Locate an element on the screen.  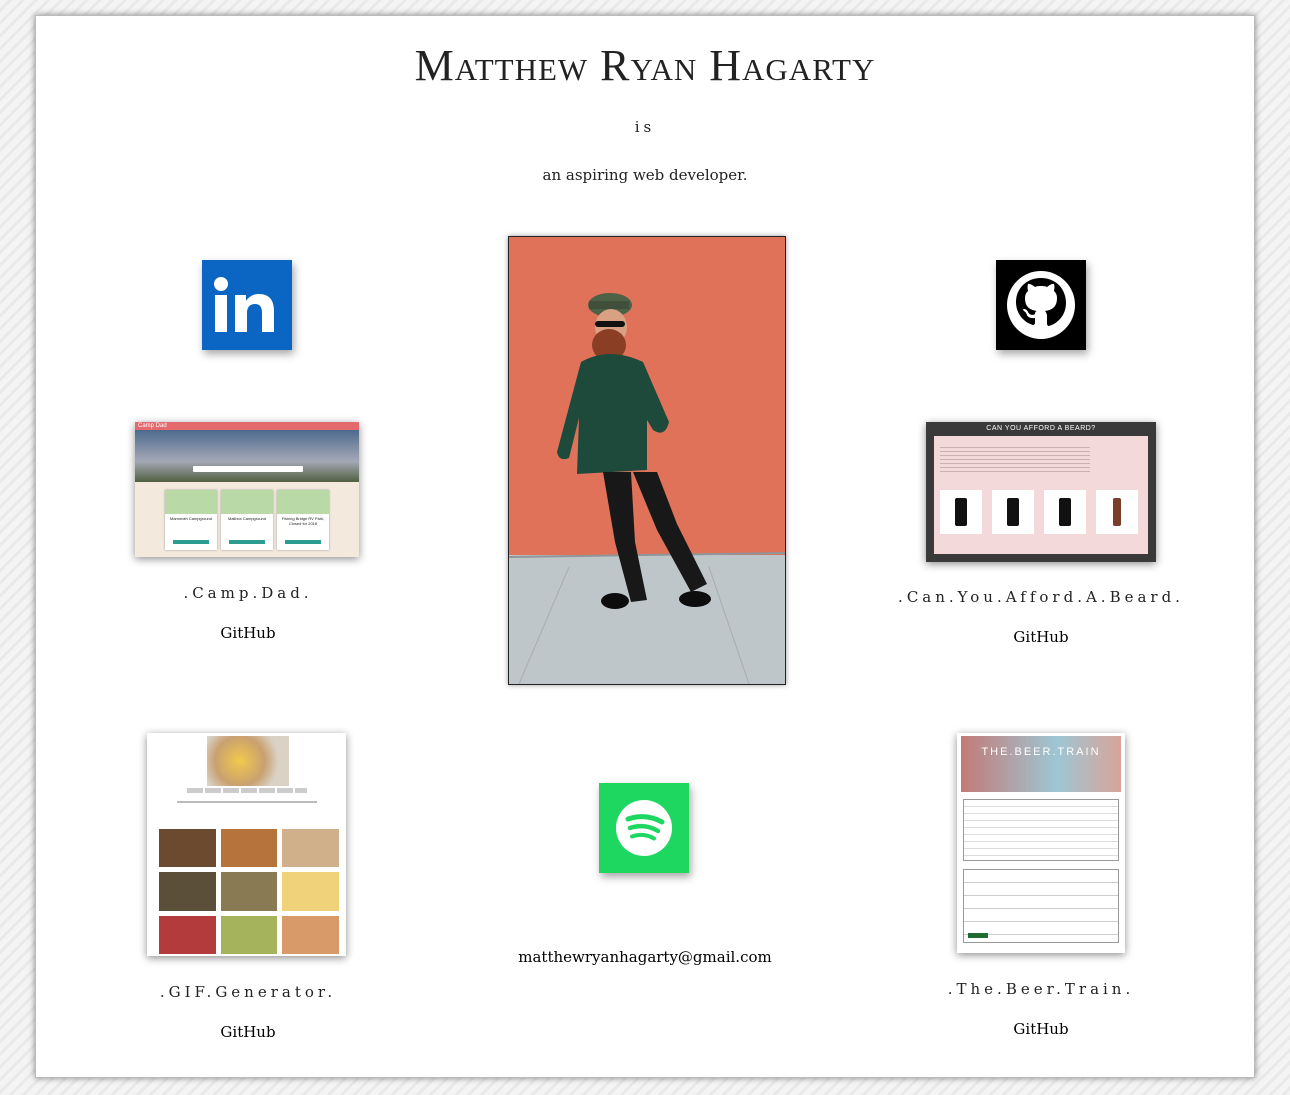
project-thumbnail-beard: CAN YOU AFFORD A BEARD? is located at coordinates (1041, 492).